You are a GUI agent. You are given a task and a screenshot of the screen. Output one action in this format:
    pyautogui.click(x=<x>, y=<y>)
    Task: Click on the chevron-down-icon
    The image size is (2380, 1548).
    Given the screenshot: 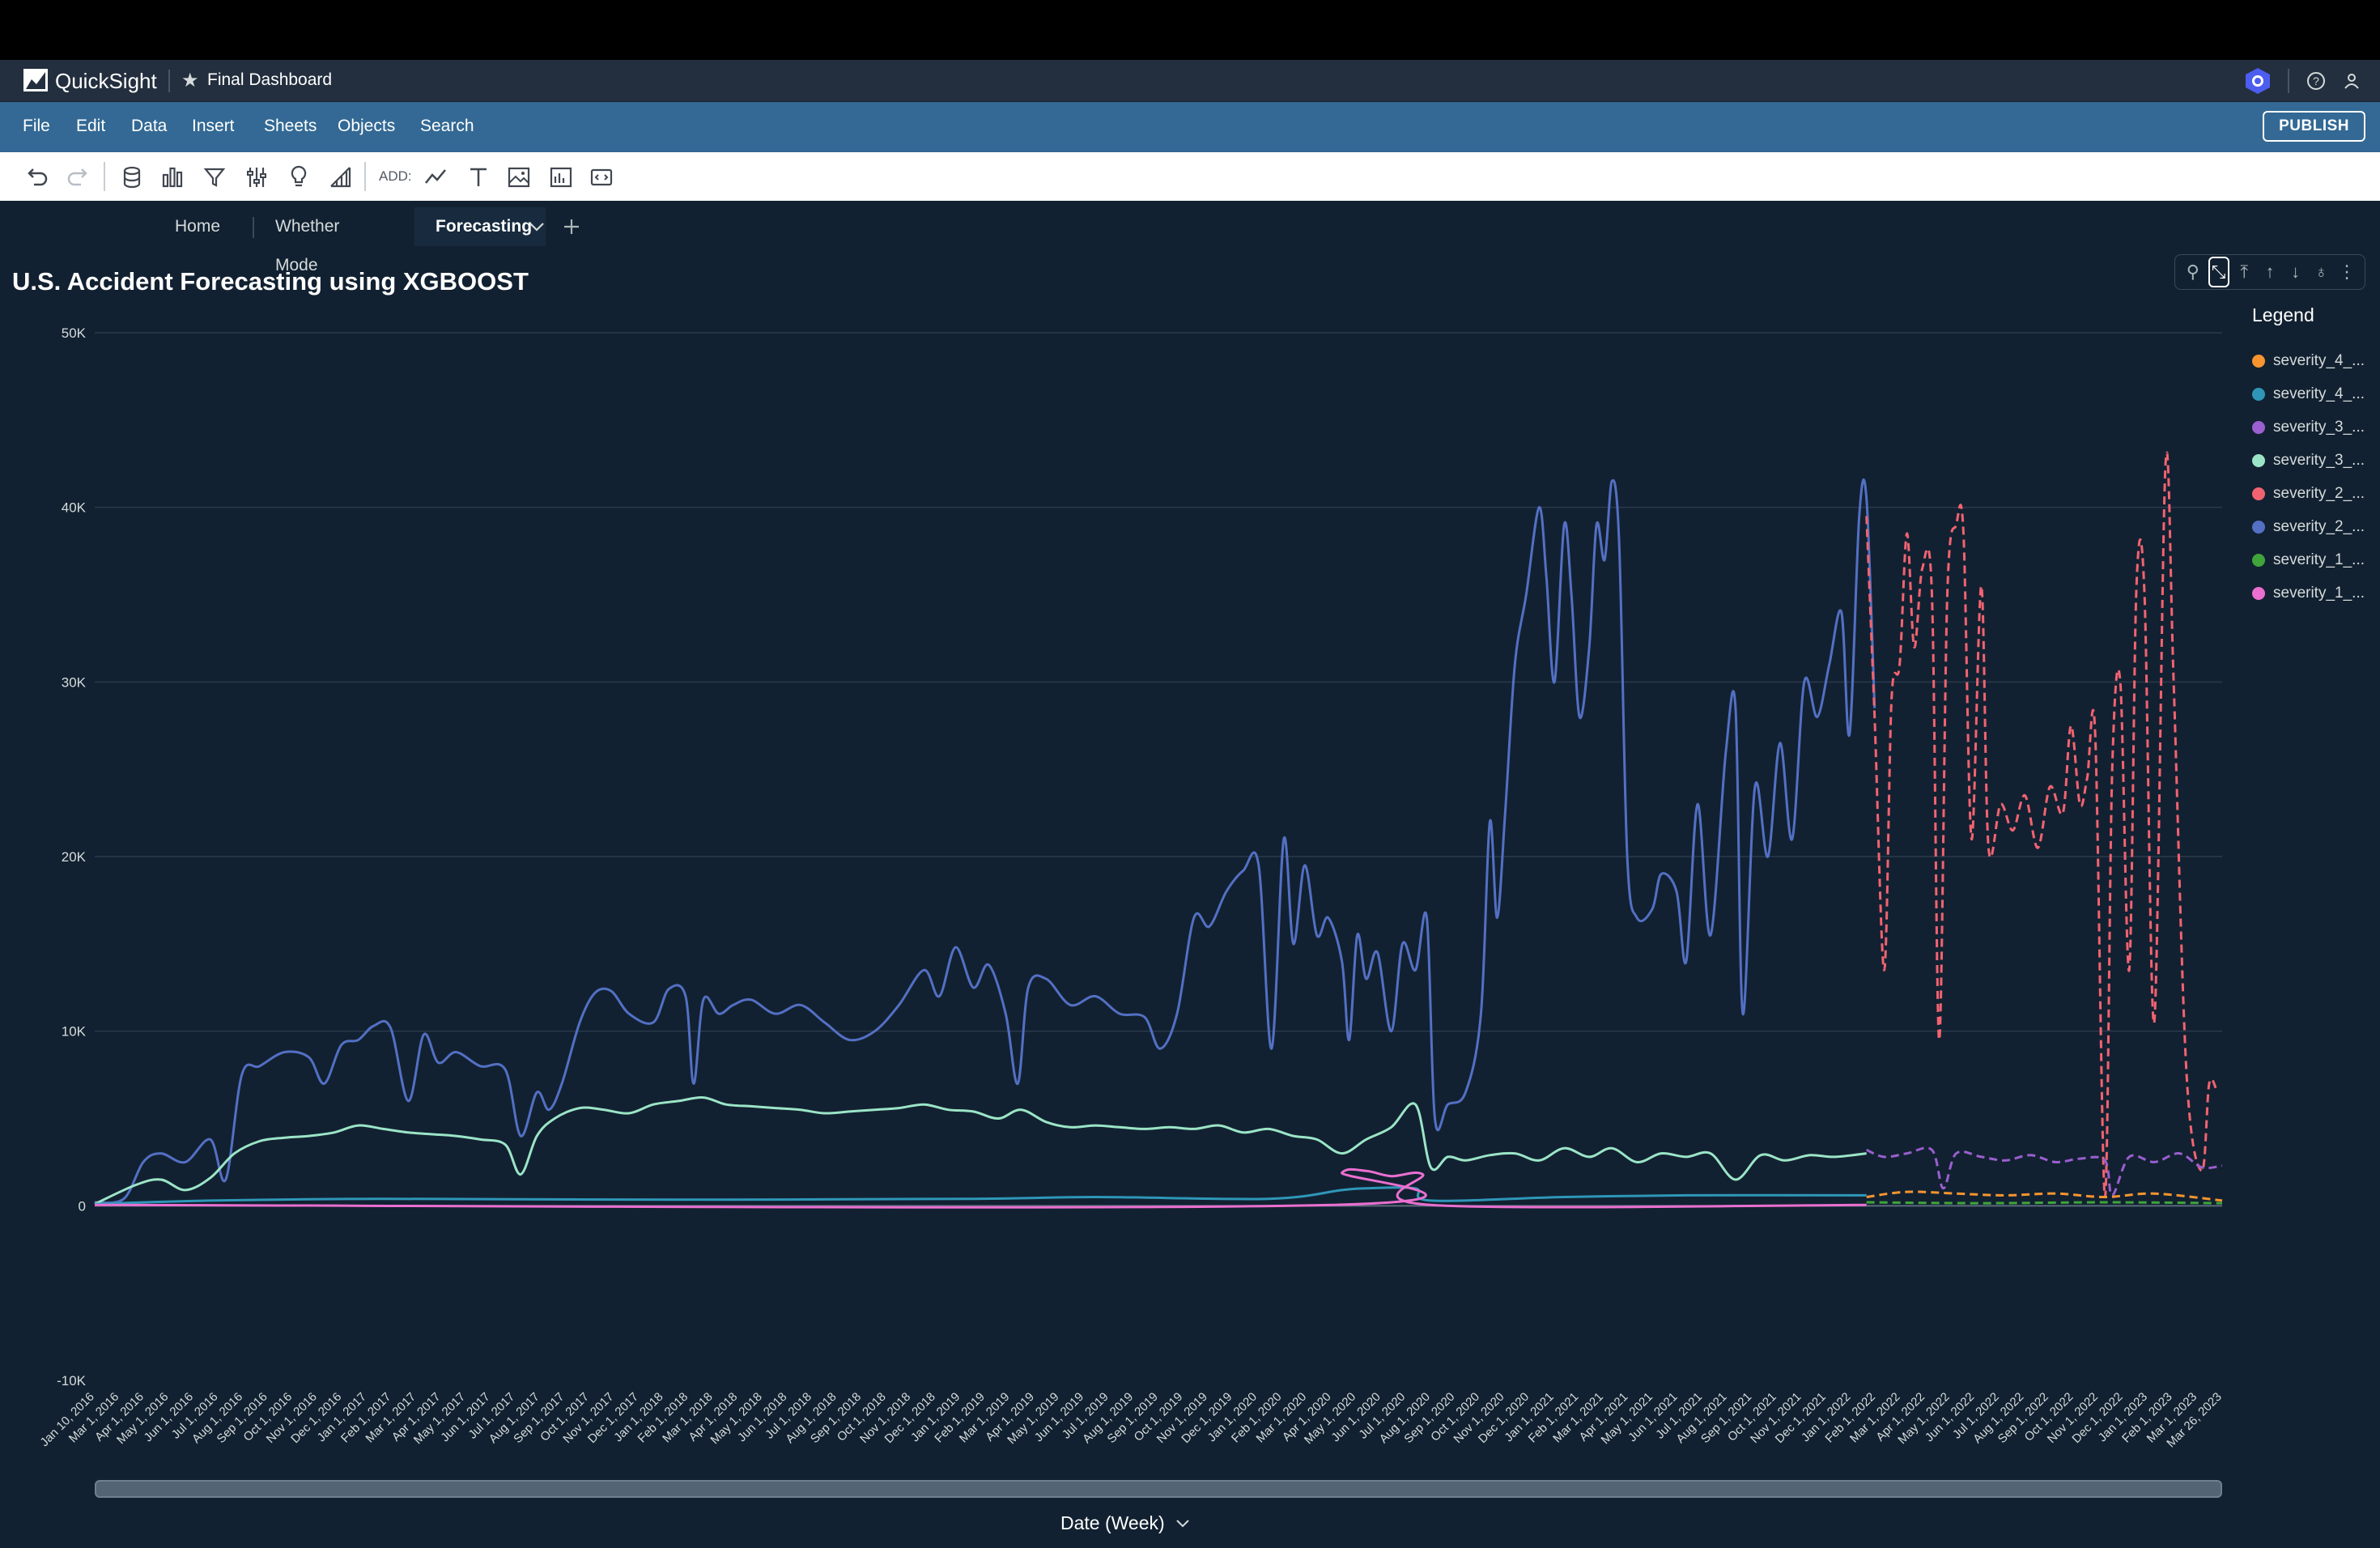 What is the action you would take?
    pyautogui.click(x=1183, y=1523)
    